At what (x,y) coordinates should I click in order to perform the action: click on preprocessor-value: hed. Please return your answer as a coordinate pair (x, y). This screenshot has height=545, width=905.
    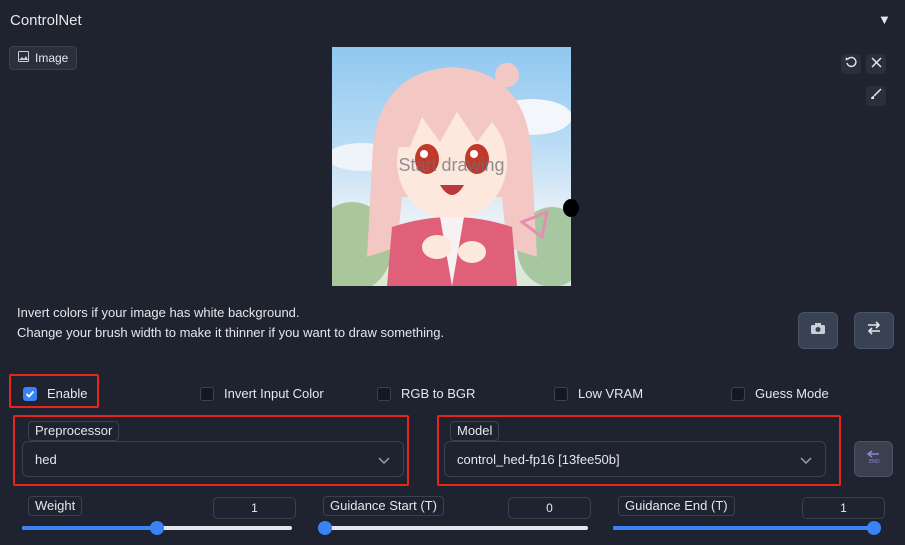
    Looking at the image, I should click on (46, 459).